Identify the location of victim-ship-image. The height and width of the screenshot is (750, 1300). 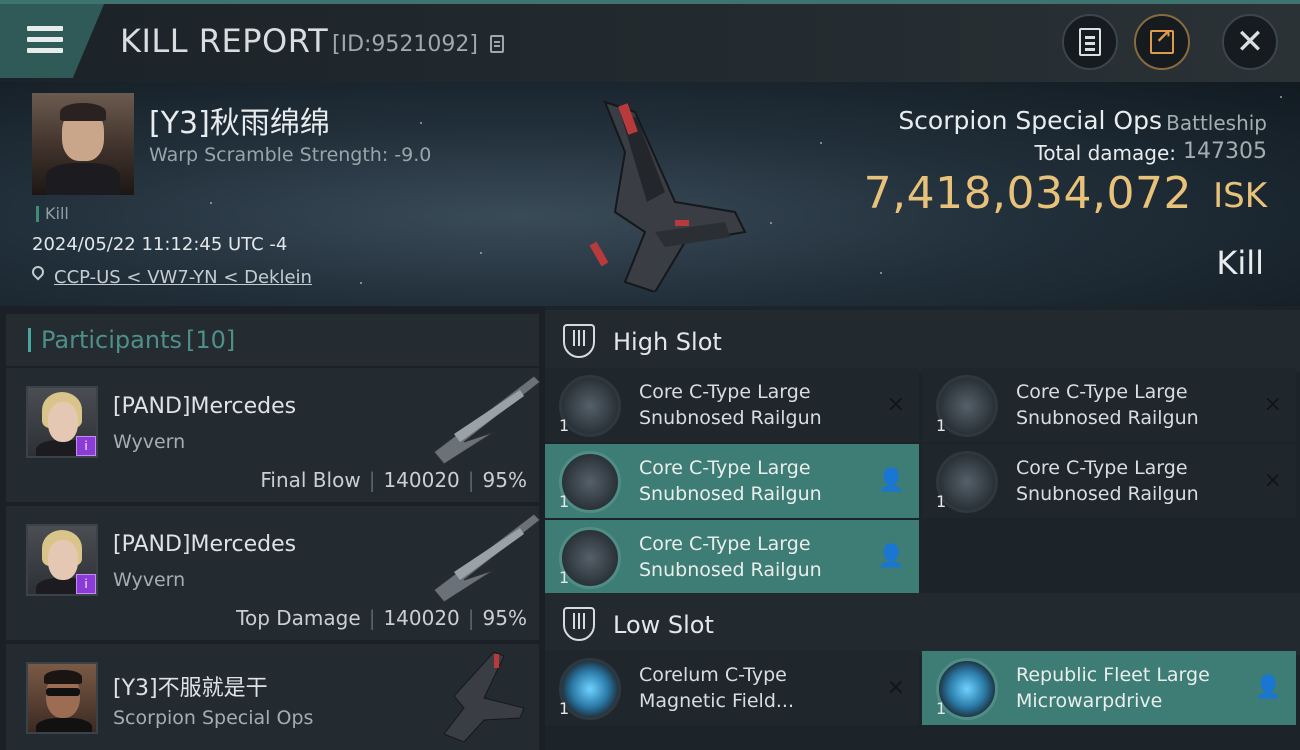
(668, 196).